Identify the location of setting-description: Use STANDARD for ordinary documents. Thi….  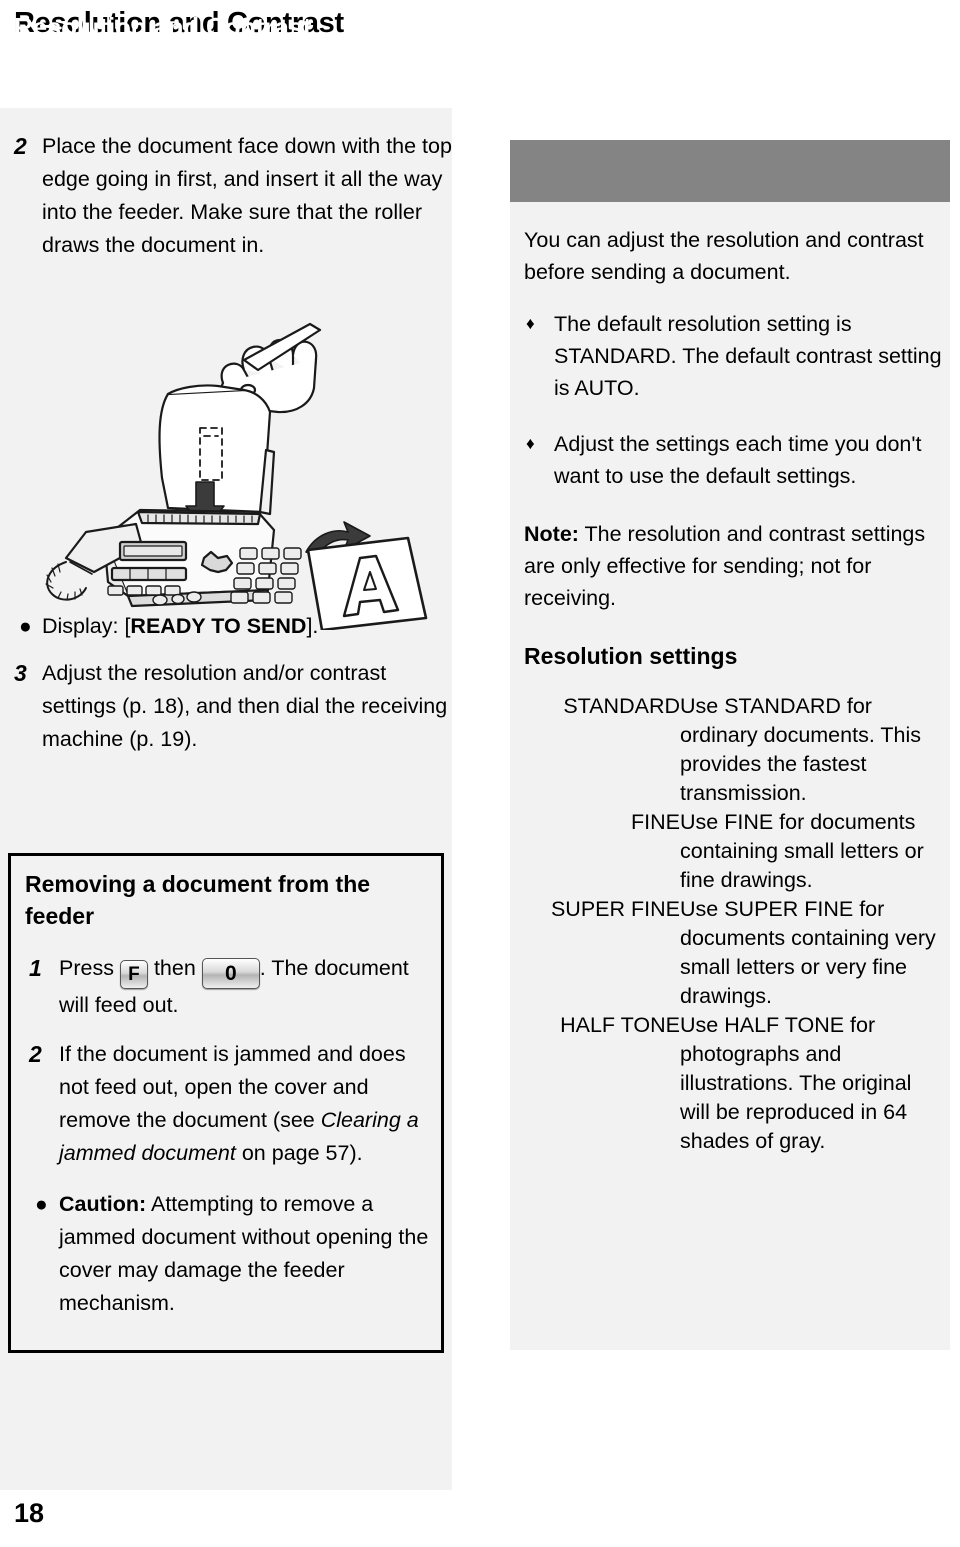
(800, 749).